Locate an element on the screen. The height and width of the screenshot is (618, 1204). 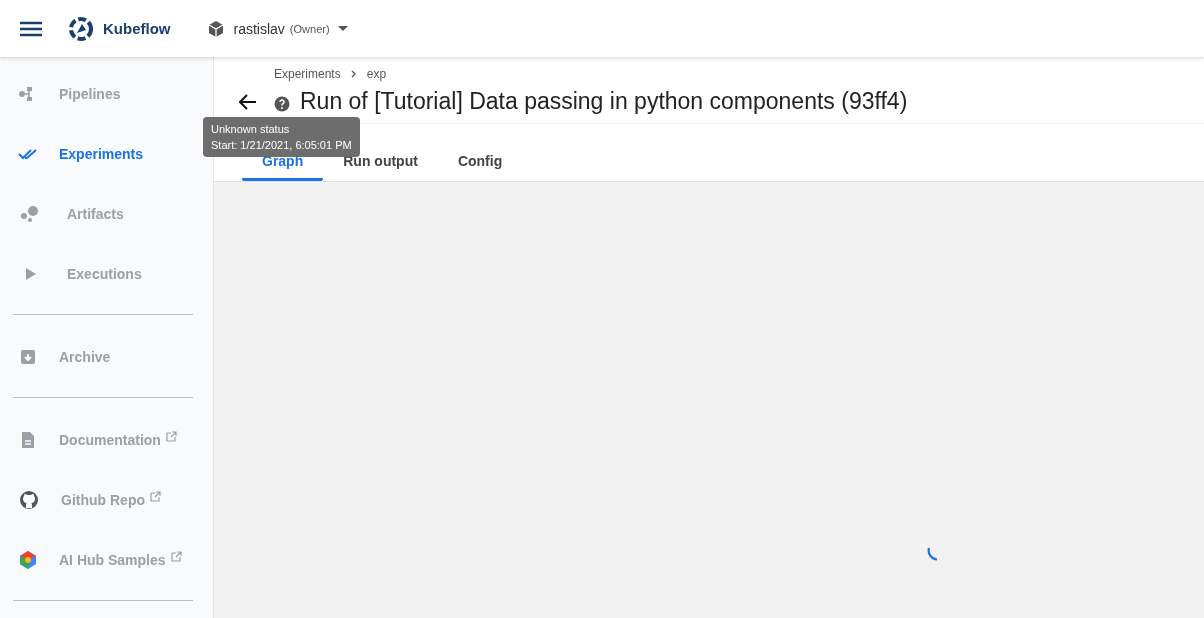
sidebar-item: Executions is located at coordinates (106, 274).